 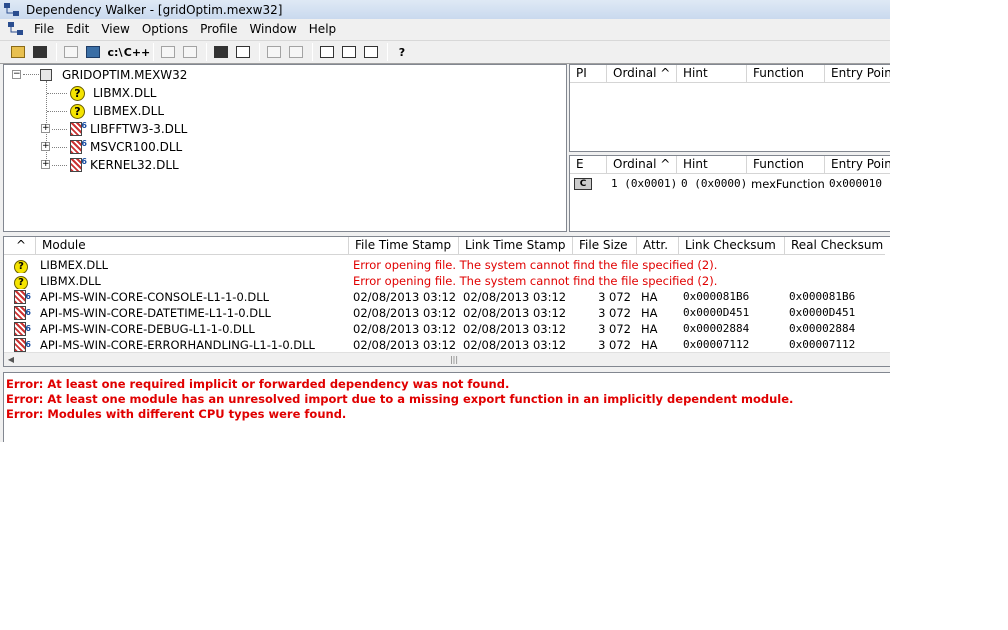 What do you see at coordinates (59, 147) in the screenshot?
I see `tree-line` at bounding box center [59, 147].